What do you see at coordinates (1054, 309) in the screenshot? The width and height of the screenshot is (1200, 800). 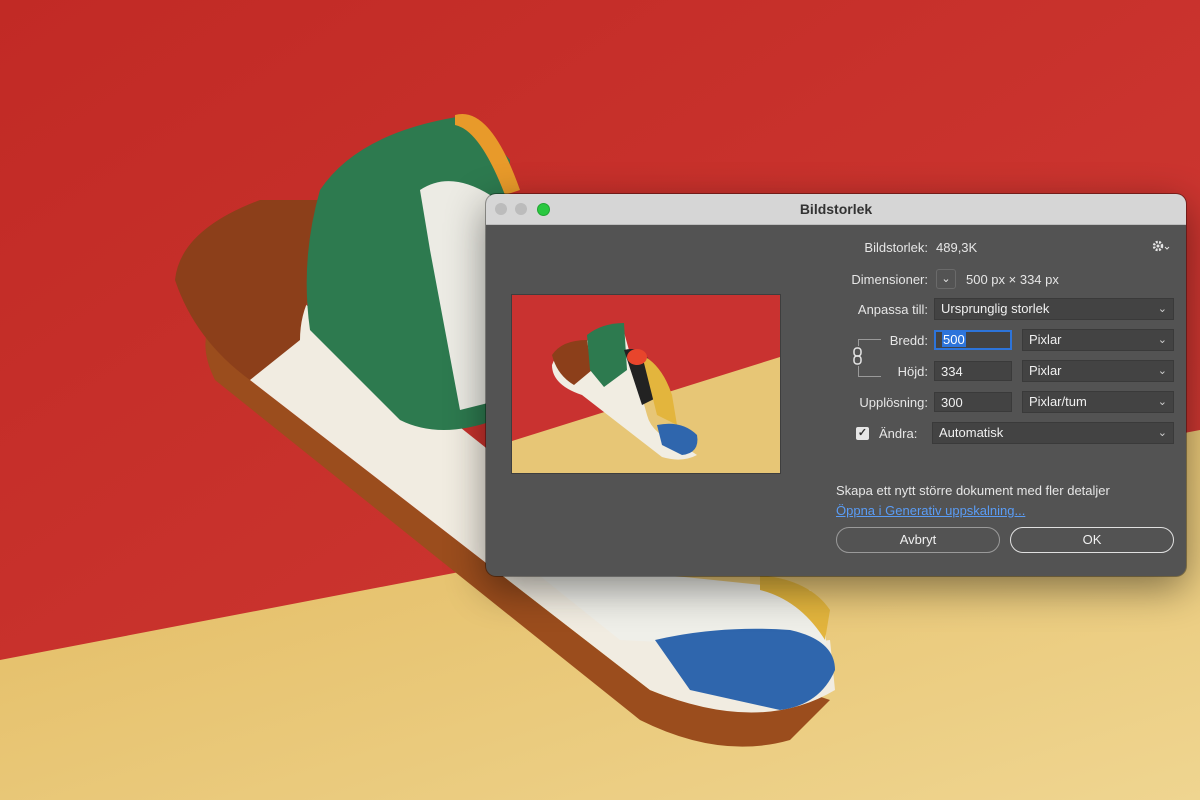 I see `fit-to-select: Ursprunglig storlek ⌄` at bounding box center [1054, 309].